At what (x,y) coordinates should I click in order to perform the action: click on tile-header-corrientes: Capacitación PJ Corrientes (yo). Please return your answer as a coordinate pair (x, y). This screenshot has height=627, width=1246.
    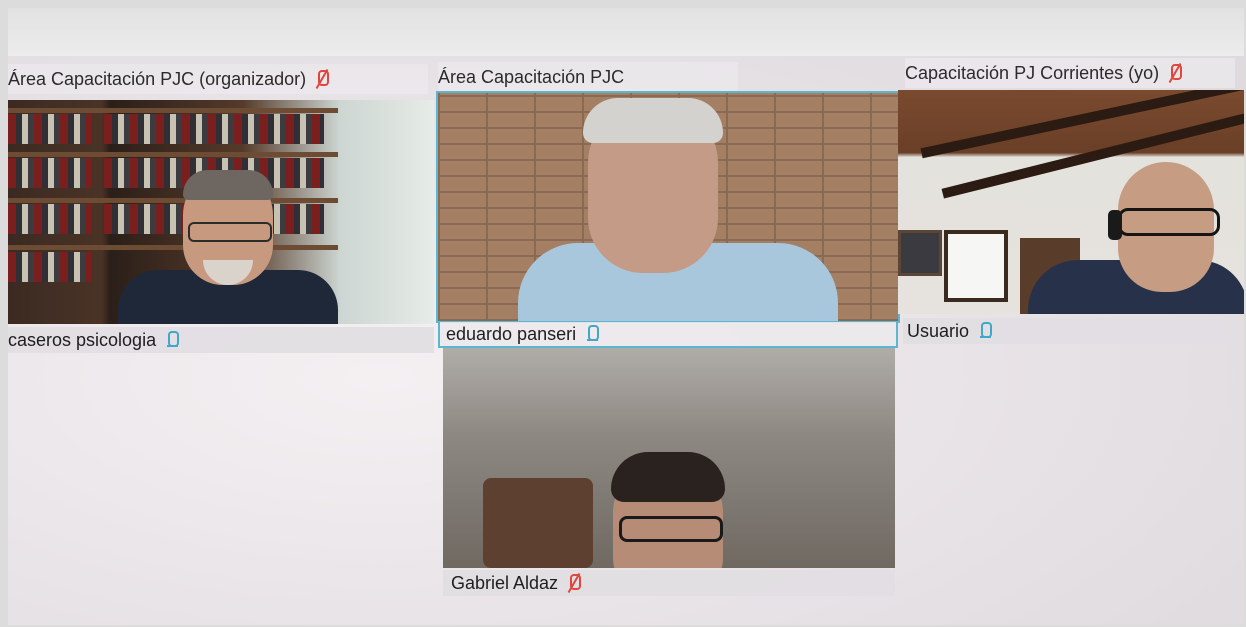
    Looking at the image, I should click on (1070, 73).